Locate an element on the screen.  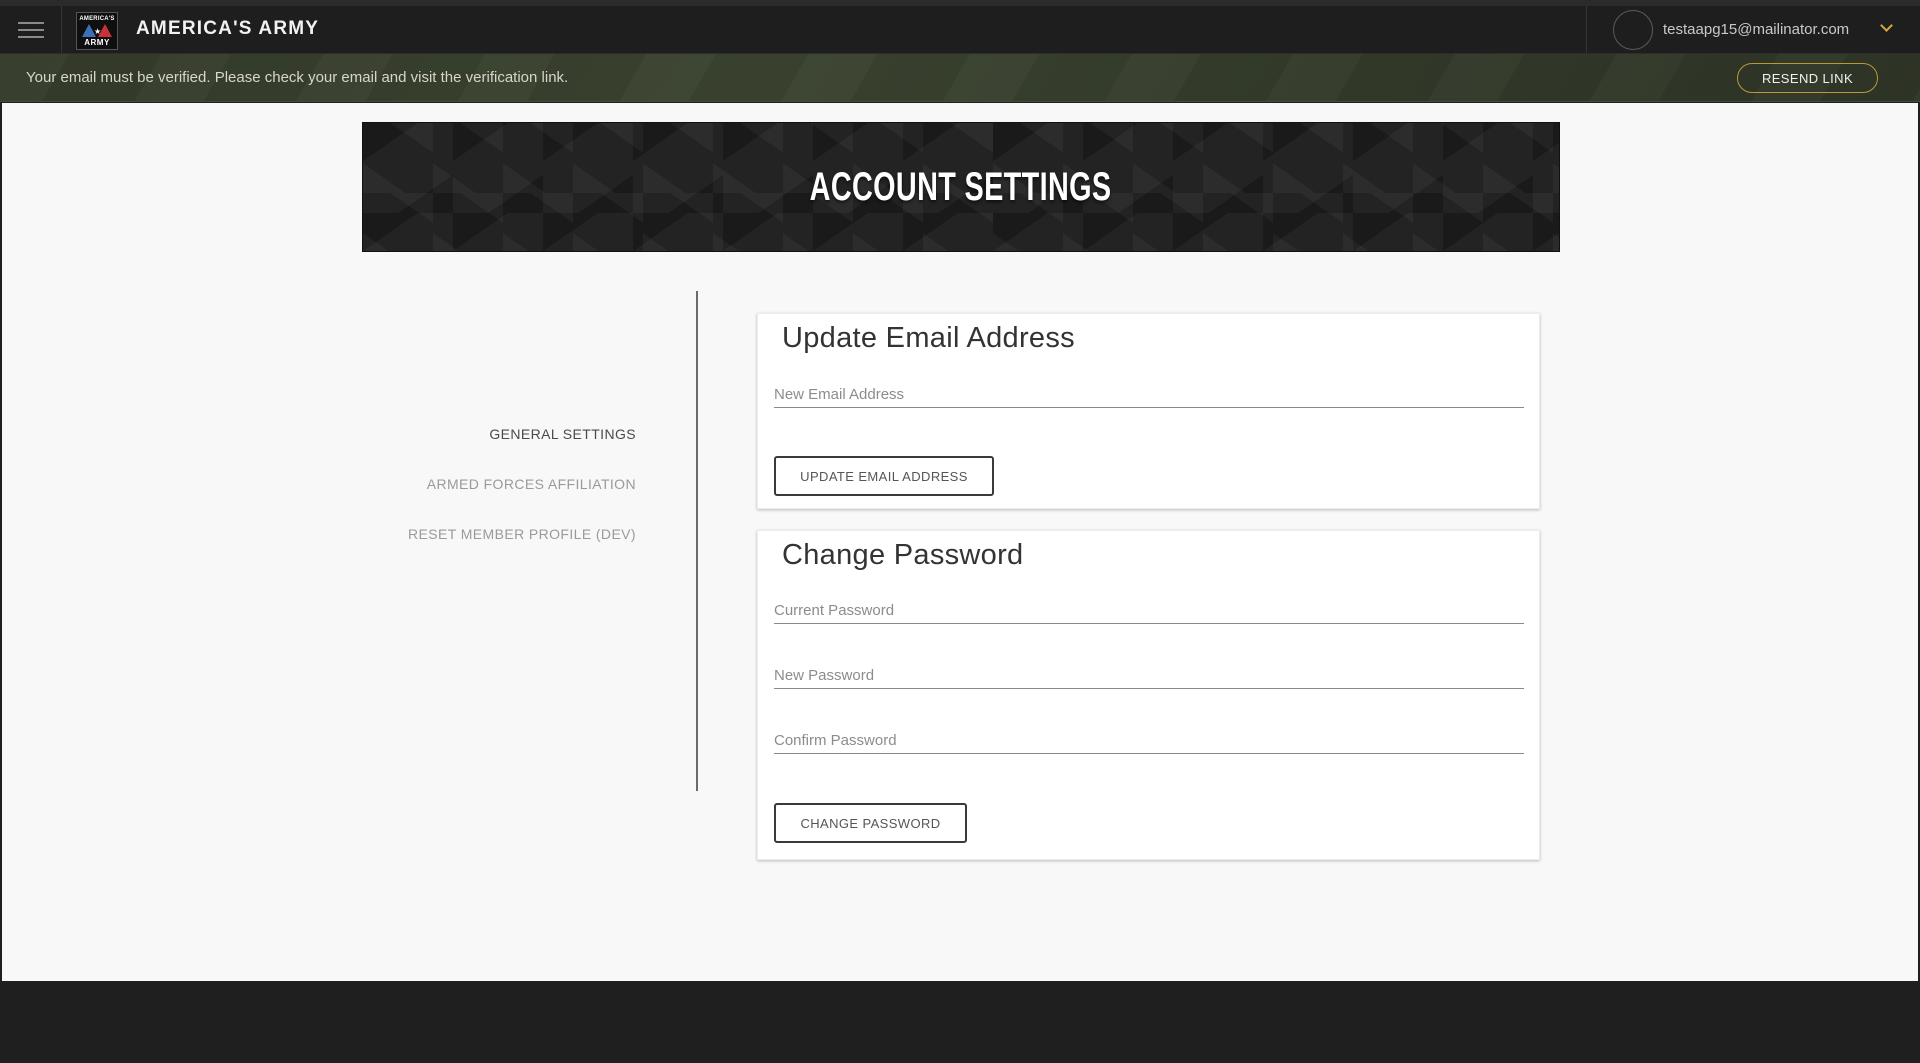
footer is located at coordinates (960, 1022).